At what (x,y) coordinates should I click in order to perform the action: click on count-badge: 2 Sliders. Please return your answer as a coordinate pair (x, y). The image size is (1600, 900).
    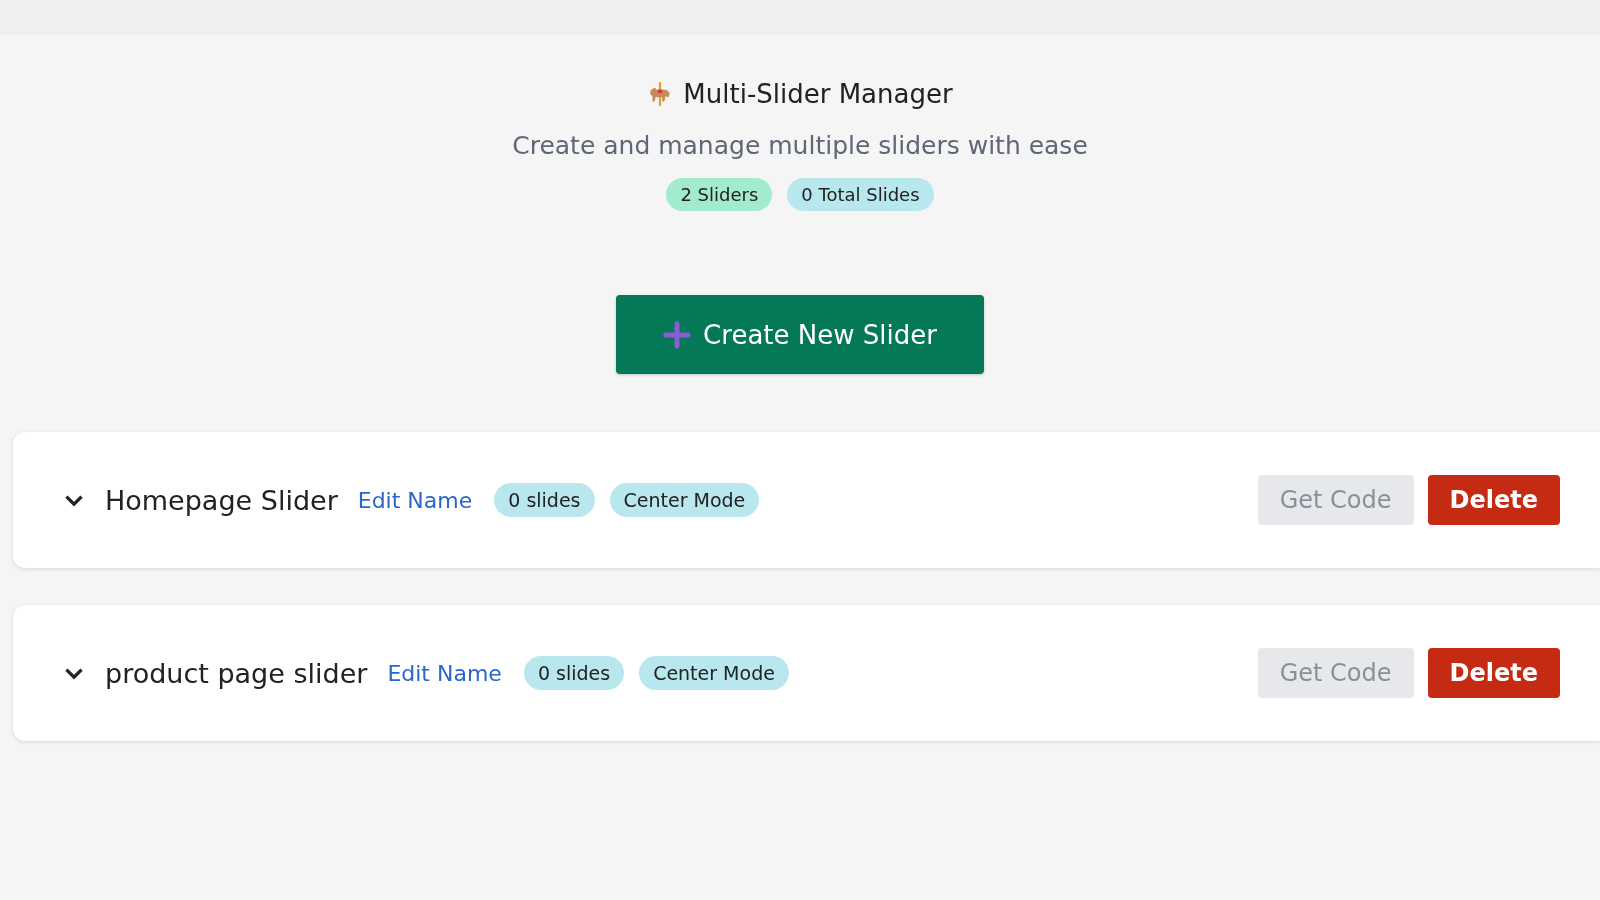
    Looking at the image, I should click on (719, 194).